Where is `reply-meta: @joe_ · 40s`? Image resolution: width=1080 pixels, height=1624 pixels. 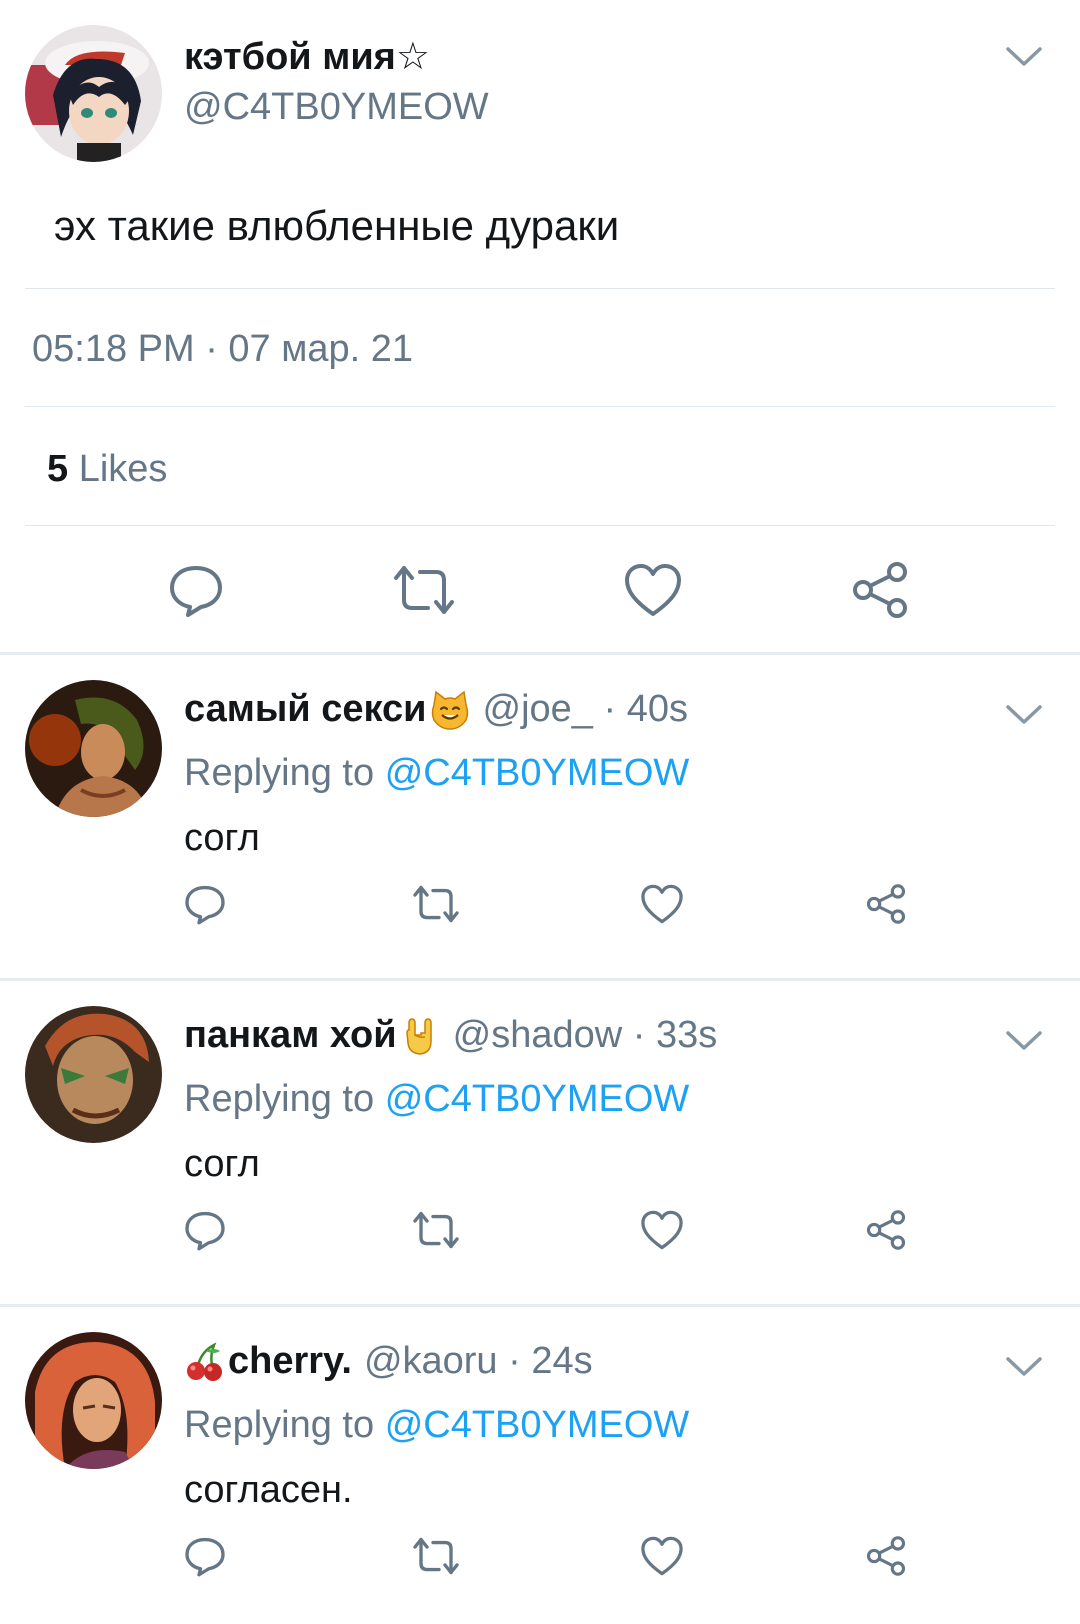
reply-meta: @joe_ · 40s is located at coordinates (585, 709).